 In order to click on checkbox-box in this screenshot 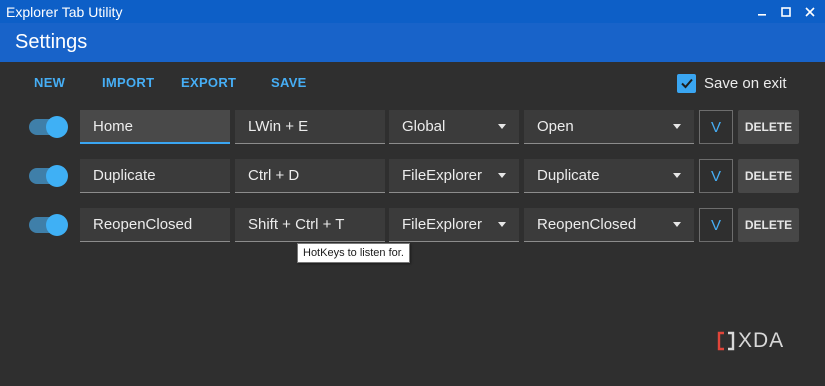, I will do `click(686, 83)`.